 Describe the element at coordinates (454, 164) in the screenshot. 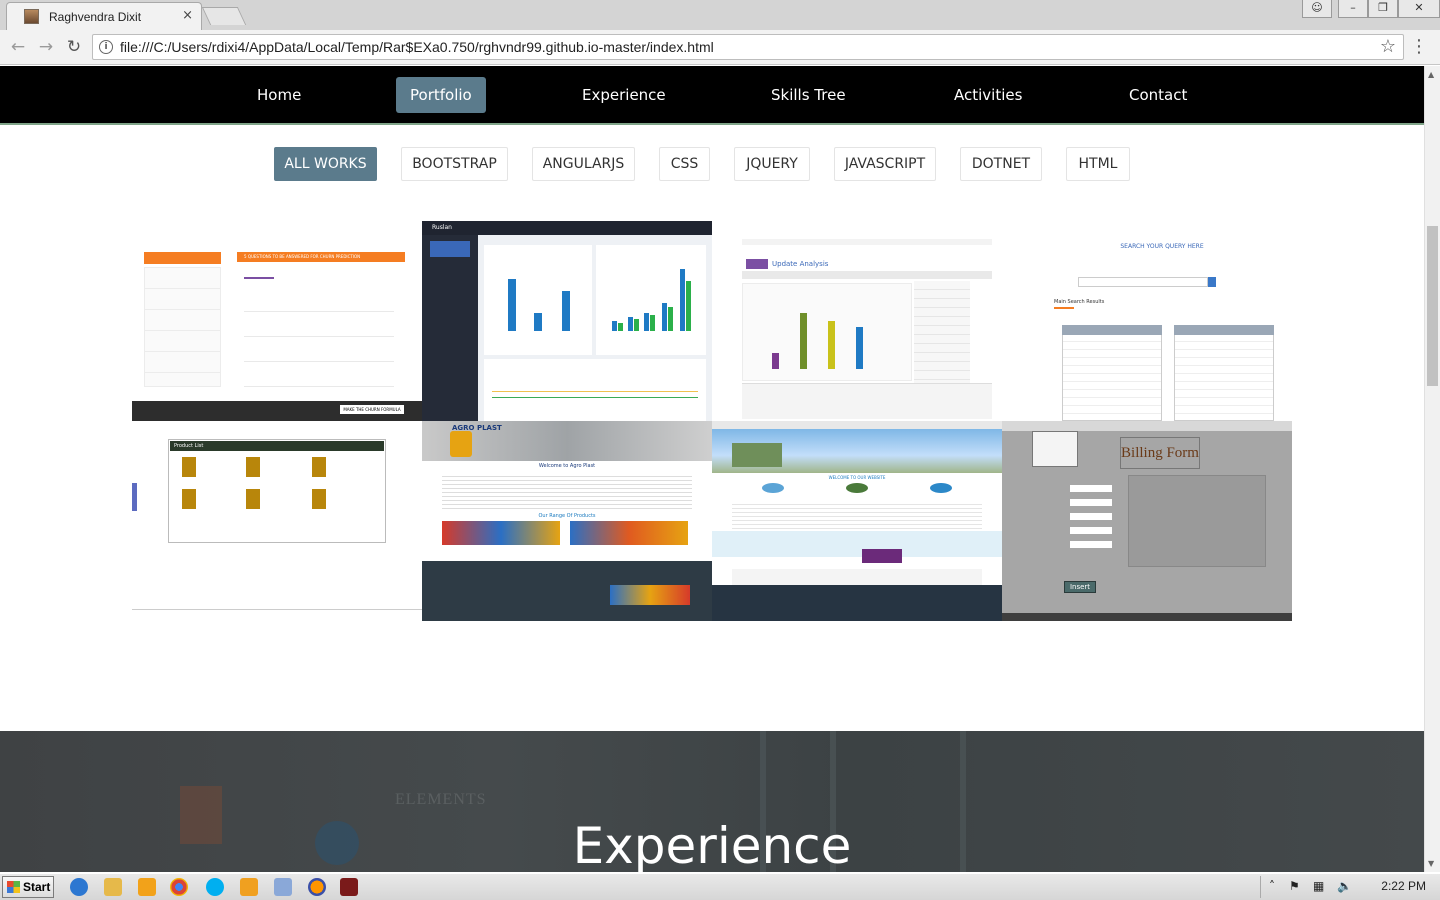

I see `filter-bootstrap: BOOTSTRAP` at that location.